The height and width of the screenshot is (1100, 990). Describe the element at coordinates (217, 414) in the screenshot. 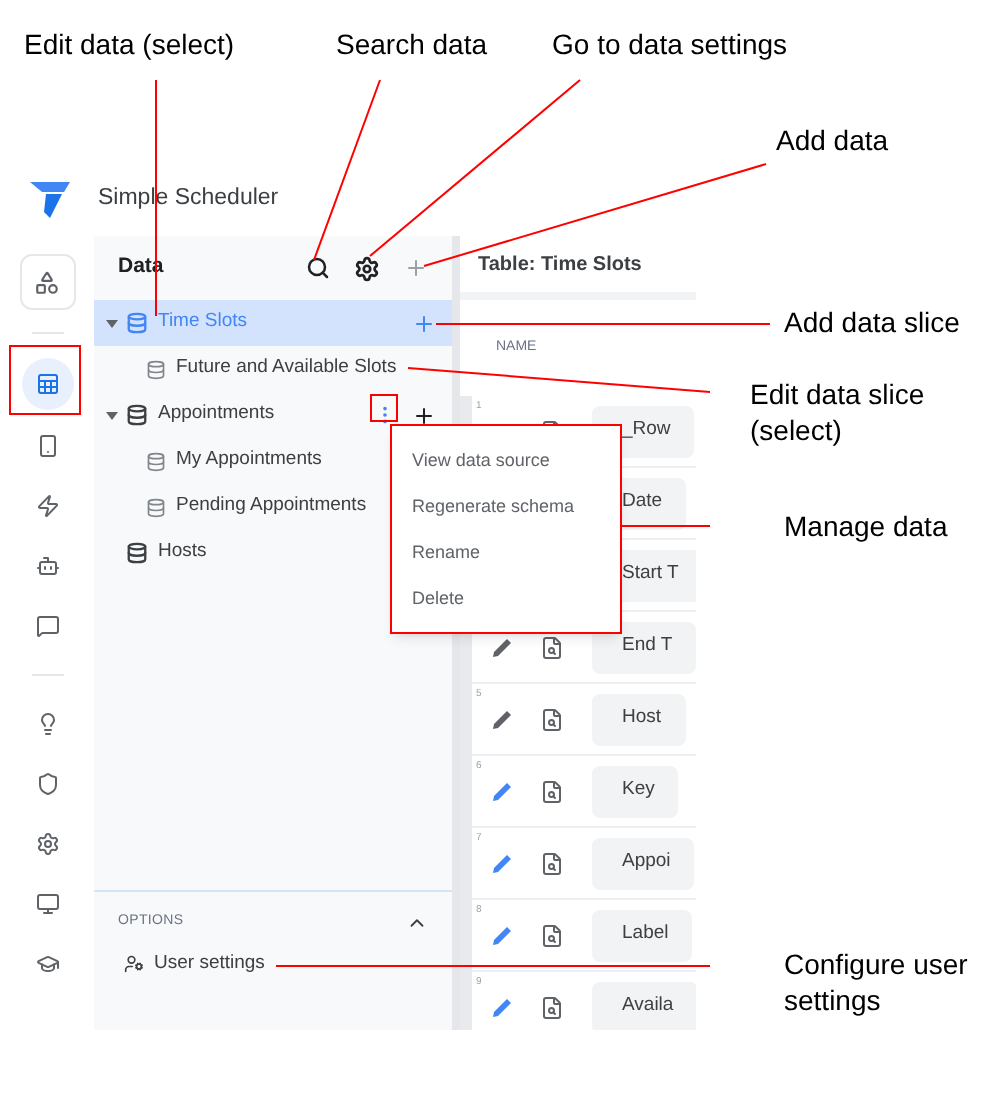

I see `table-name: Appointments` at that location.